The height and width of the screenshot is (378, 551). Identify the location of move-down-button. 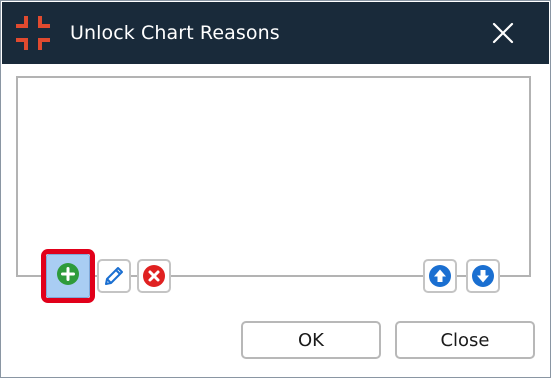
(483, 276).